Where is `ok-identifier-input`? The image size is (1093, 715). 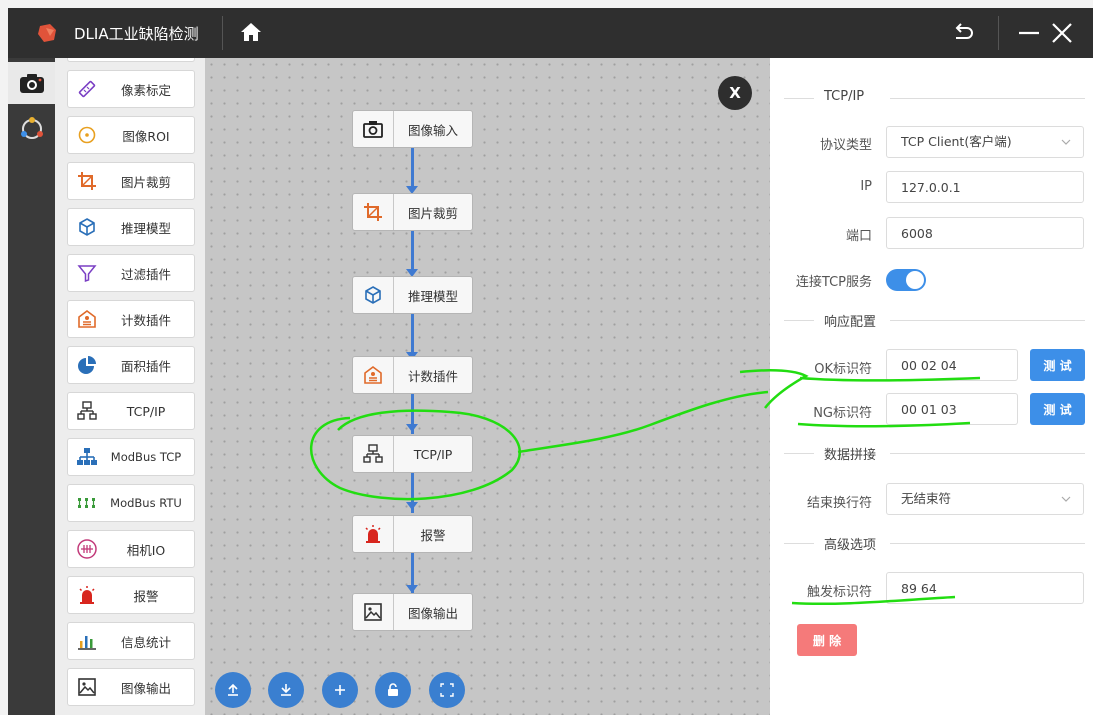
ok-identifier-input is located at coordinates (952, 365).